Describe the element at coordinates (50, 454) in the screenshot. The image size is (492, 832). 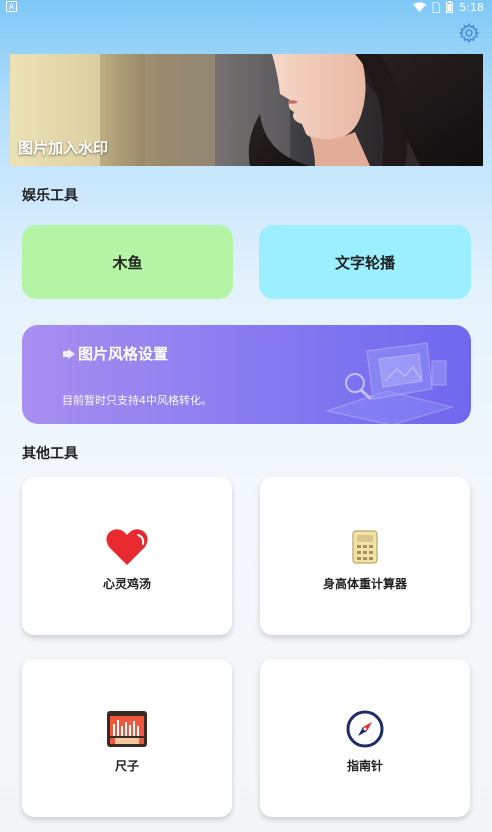
I see `other-tools-section-title: 其他工具` at that location.